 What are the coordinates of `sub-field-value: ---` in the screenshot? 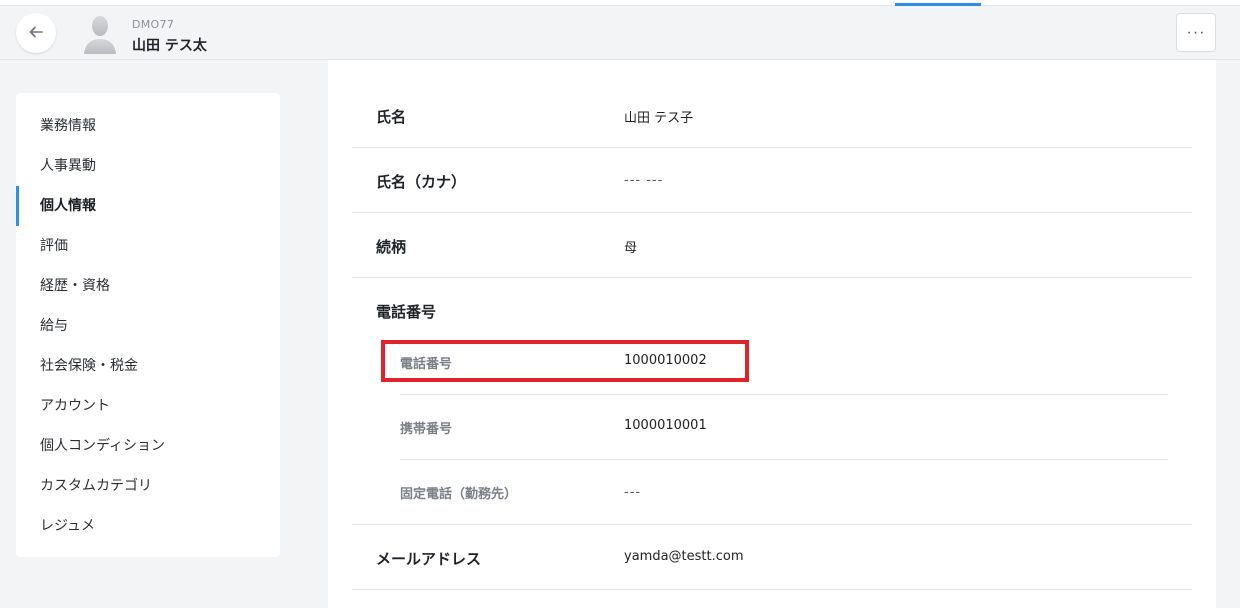 It's located at (633, 492).